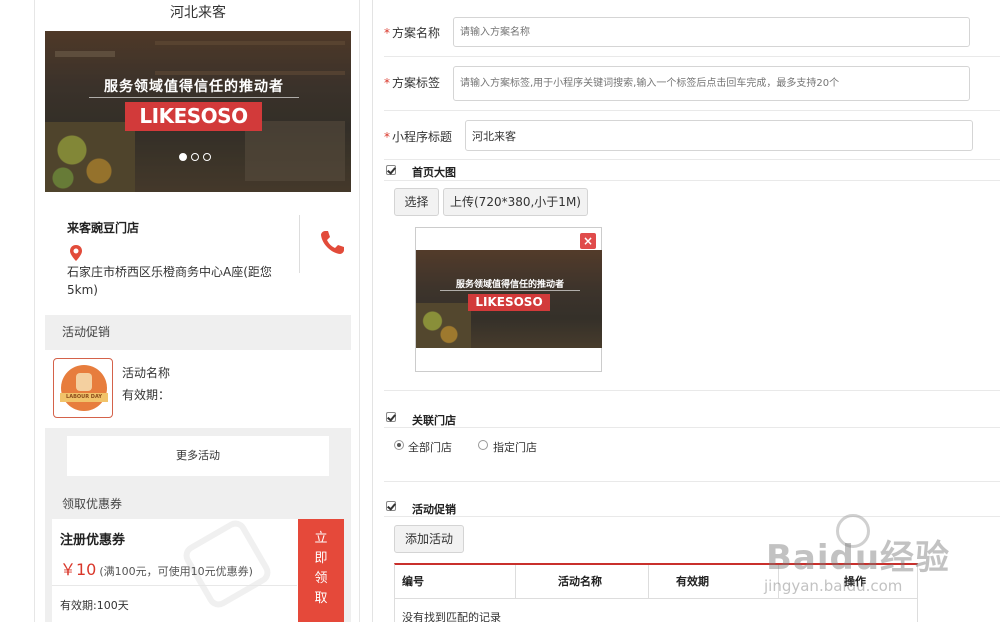 The height and width of the screenshot is (622, 1000). I want to click on linked-stores-checkbox, so click(391, 417).